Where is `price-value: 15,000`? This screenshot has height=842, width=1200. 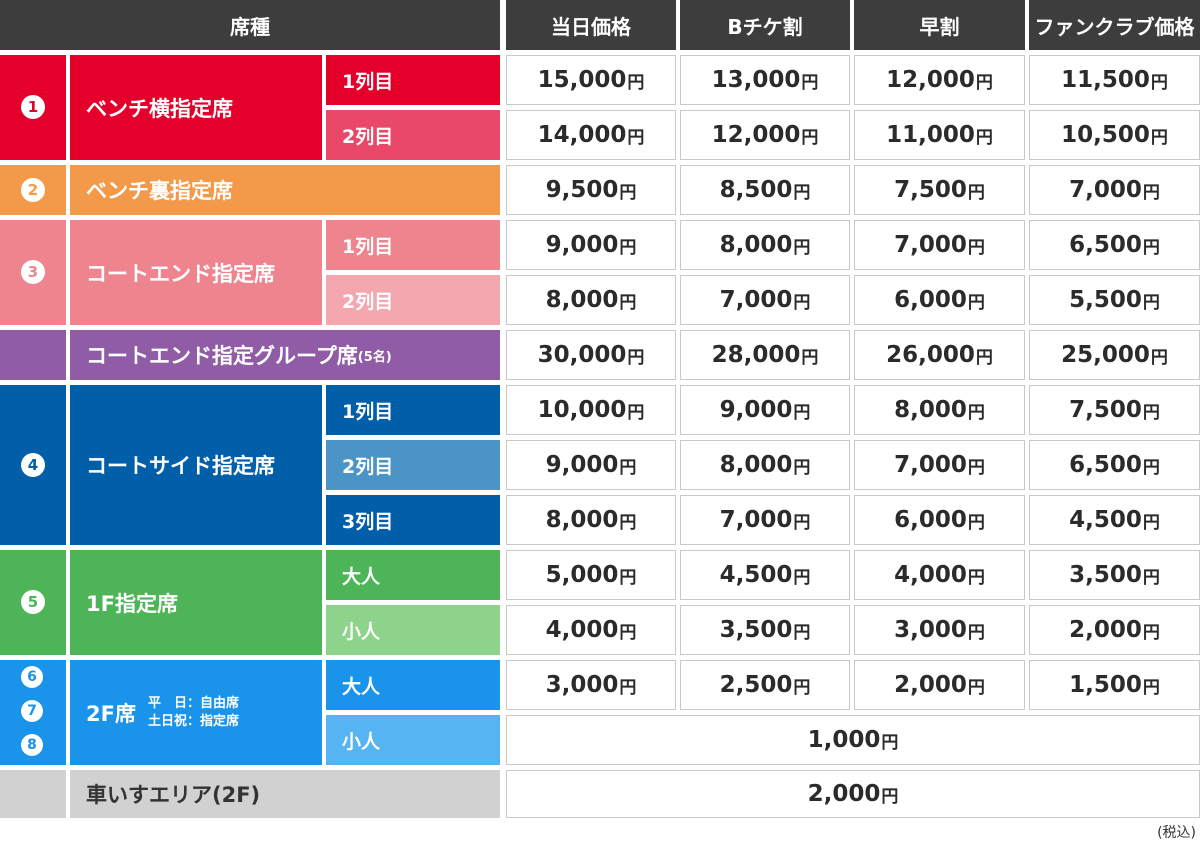 price-value: 15,000 is located at coordinates (582, 80).